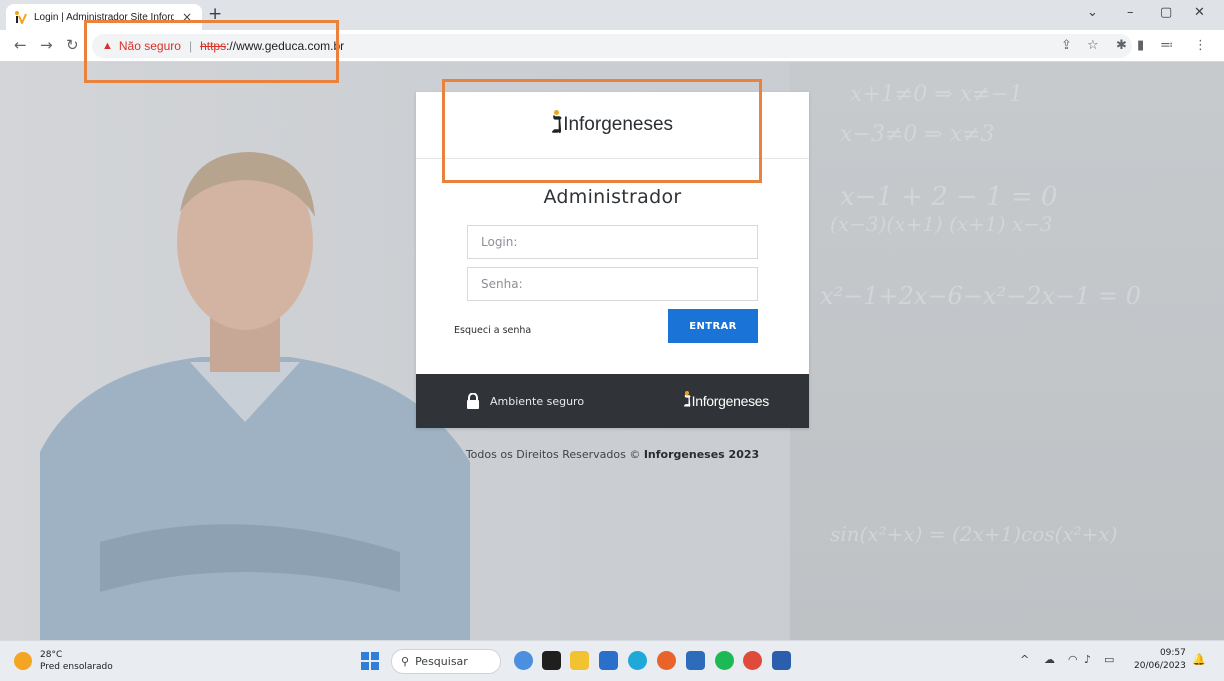  Describe the element at coordinates (51, 655) in the screenshot. I see `temperature: 28°C` at that location.